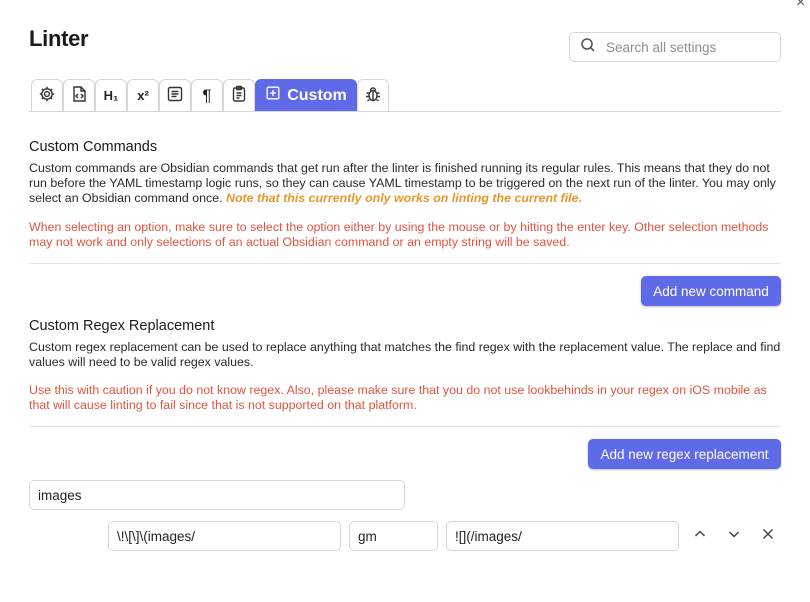 The image size is (810, 602). Describe the element at coordinates (224, 536) in the screenshot. I see `regex-find-input` at that location.